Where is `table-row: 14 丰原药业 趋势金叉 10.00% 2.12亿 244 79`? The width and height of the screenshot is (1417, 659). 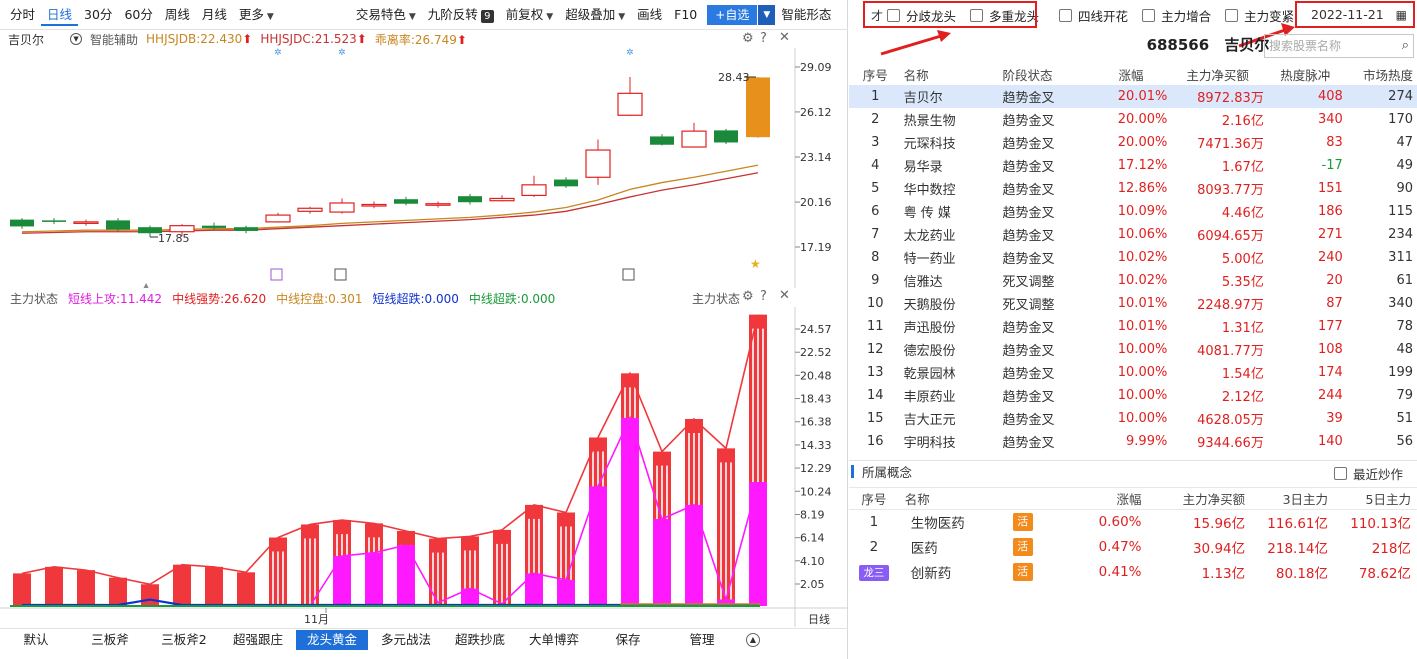 table-row: 14 丰原药业 趋势金叉 10.00% 2.12亿 244 79 is located at coordinates (1133, 395).